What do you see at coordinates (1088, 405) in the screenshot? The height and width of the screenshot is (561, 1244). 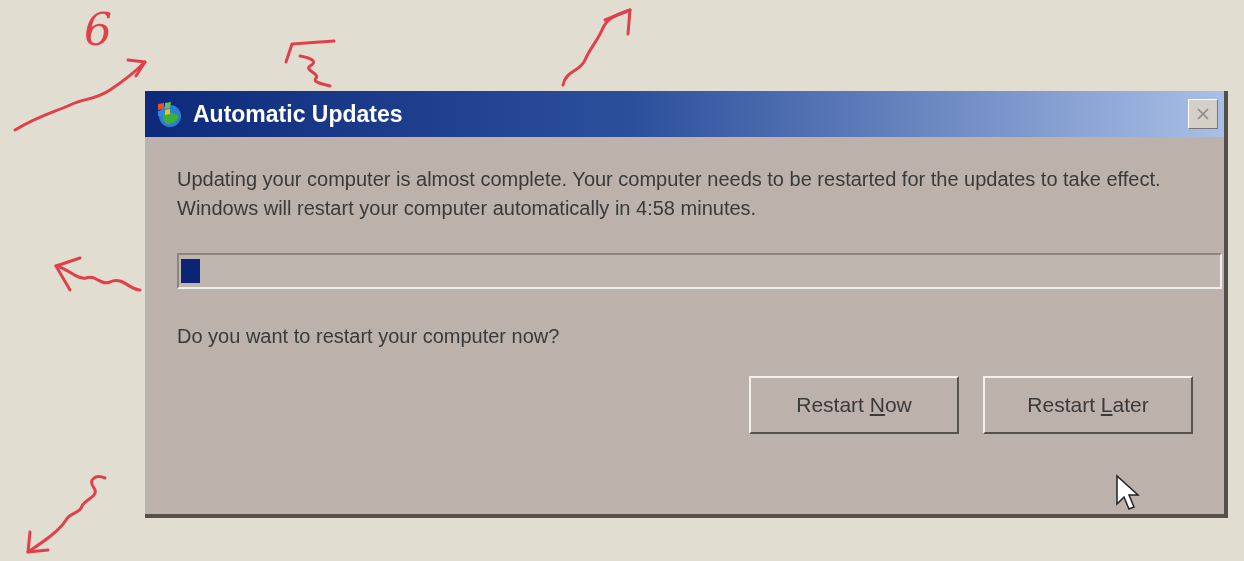 I see `restart-later-button: Restart Later` at bounding box center [1088, 405].